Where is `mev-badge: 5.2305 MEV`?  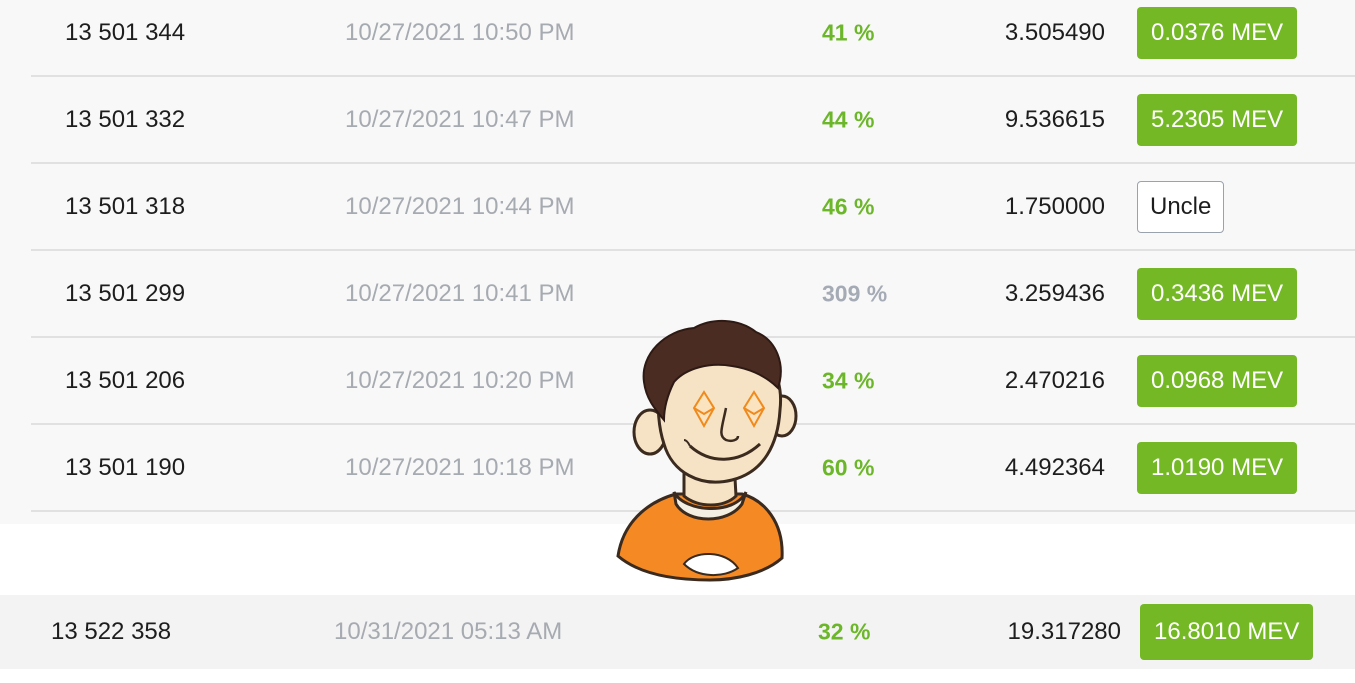
mev-badge: 5.2305 MEV is located at coordinates (1217, 119).